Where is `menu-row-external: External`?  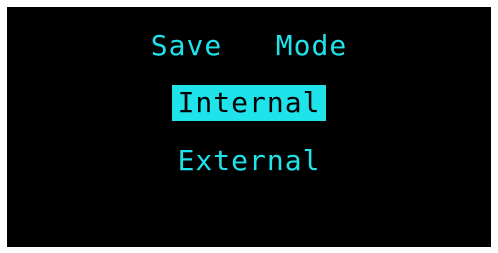 menu-row-external: External is located at coordinates (249, 161).